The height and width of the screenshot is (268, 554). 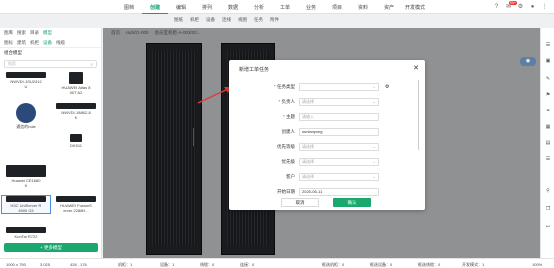 What do you see at coordinates (34, 43) in the screenshot?
I see `tab-item: 机柜` at bounding box center [34, 43].